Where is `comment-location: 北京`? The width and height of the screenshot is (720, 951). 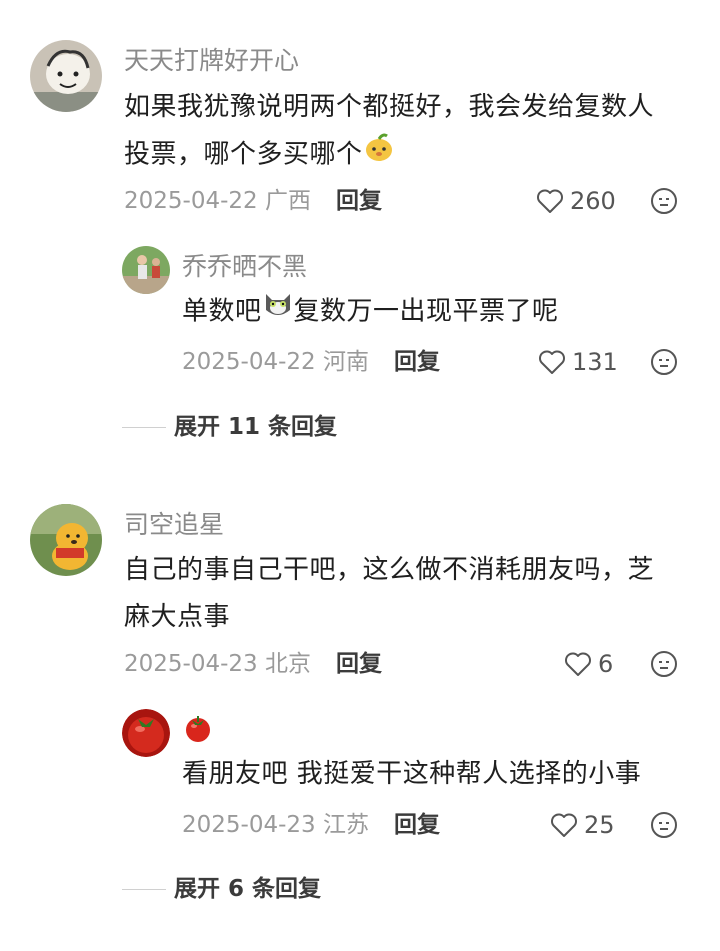
comment-location: 北京 is located at coordinates (287, 664).